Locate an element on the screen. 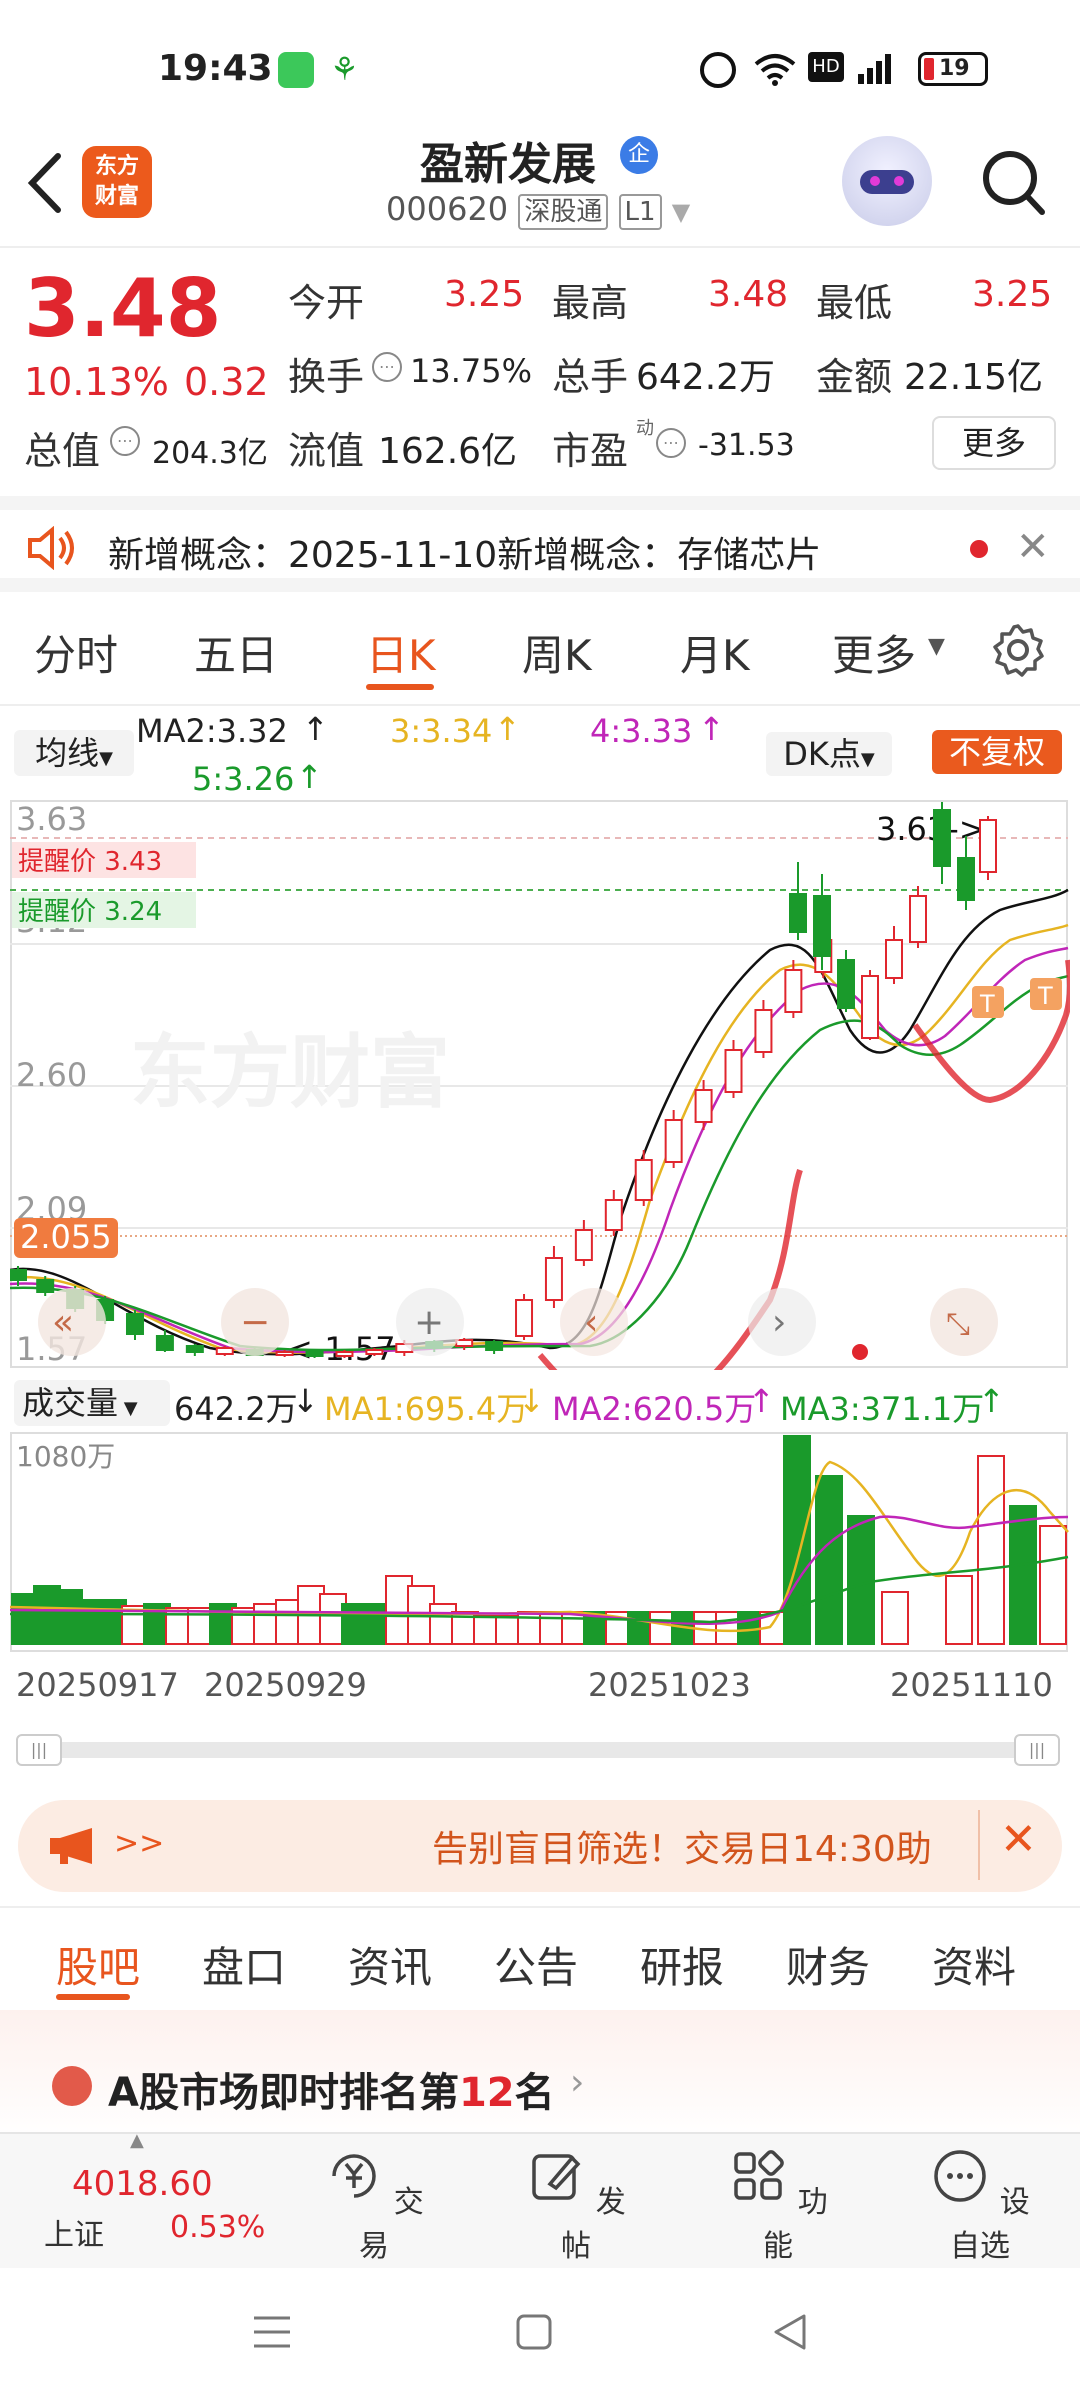 This screenshot has height=2400, width=1080. concept-notice: 新增概念：2025-11-10新增概念：存储芯片 ✕ is located at coordinates (540, 544).